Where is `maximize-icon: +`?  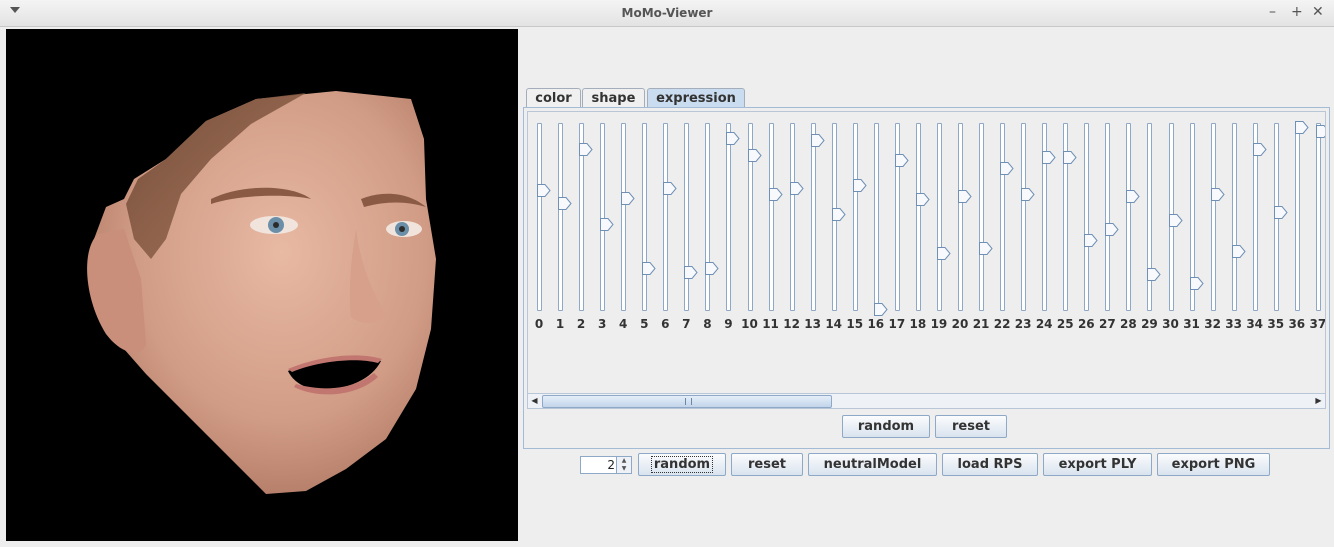
maximize-icon: + is located at coordinates (1297, 12).